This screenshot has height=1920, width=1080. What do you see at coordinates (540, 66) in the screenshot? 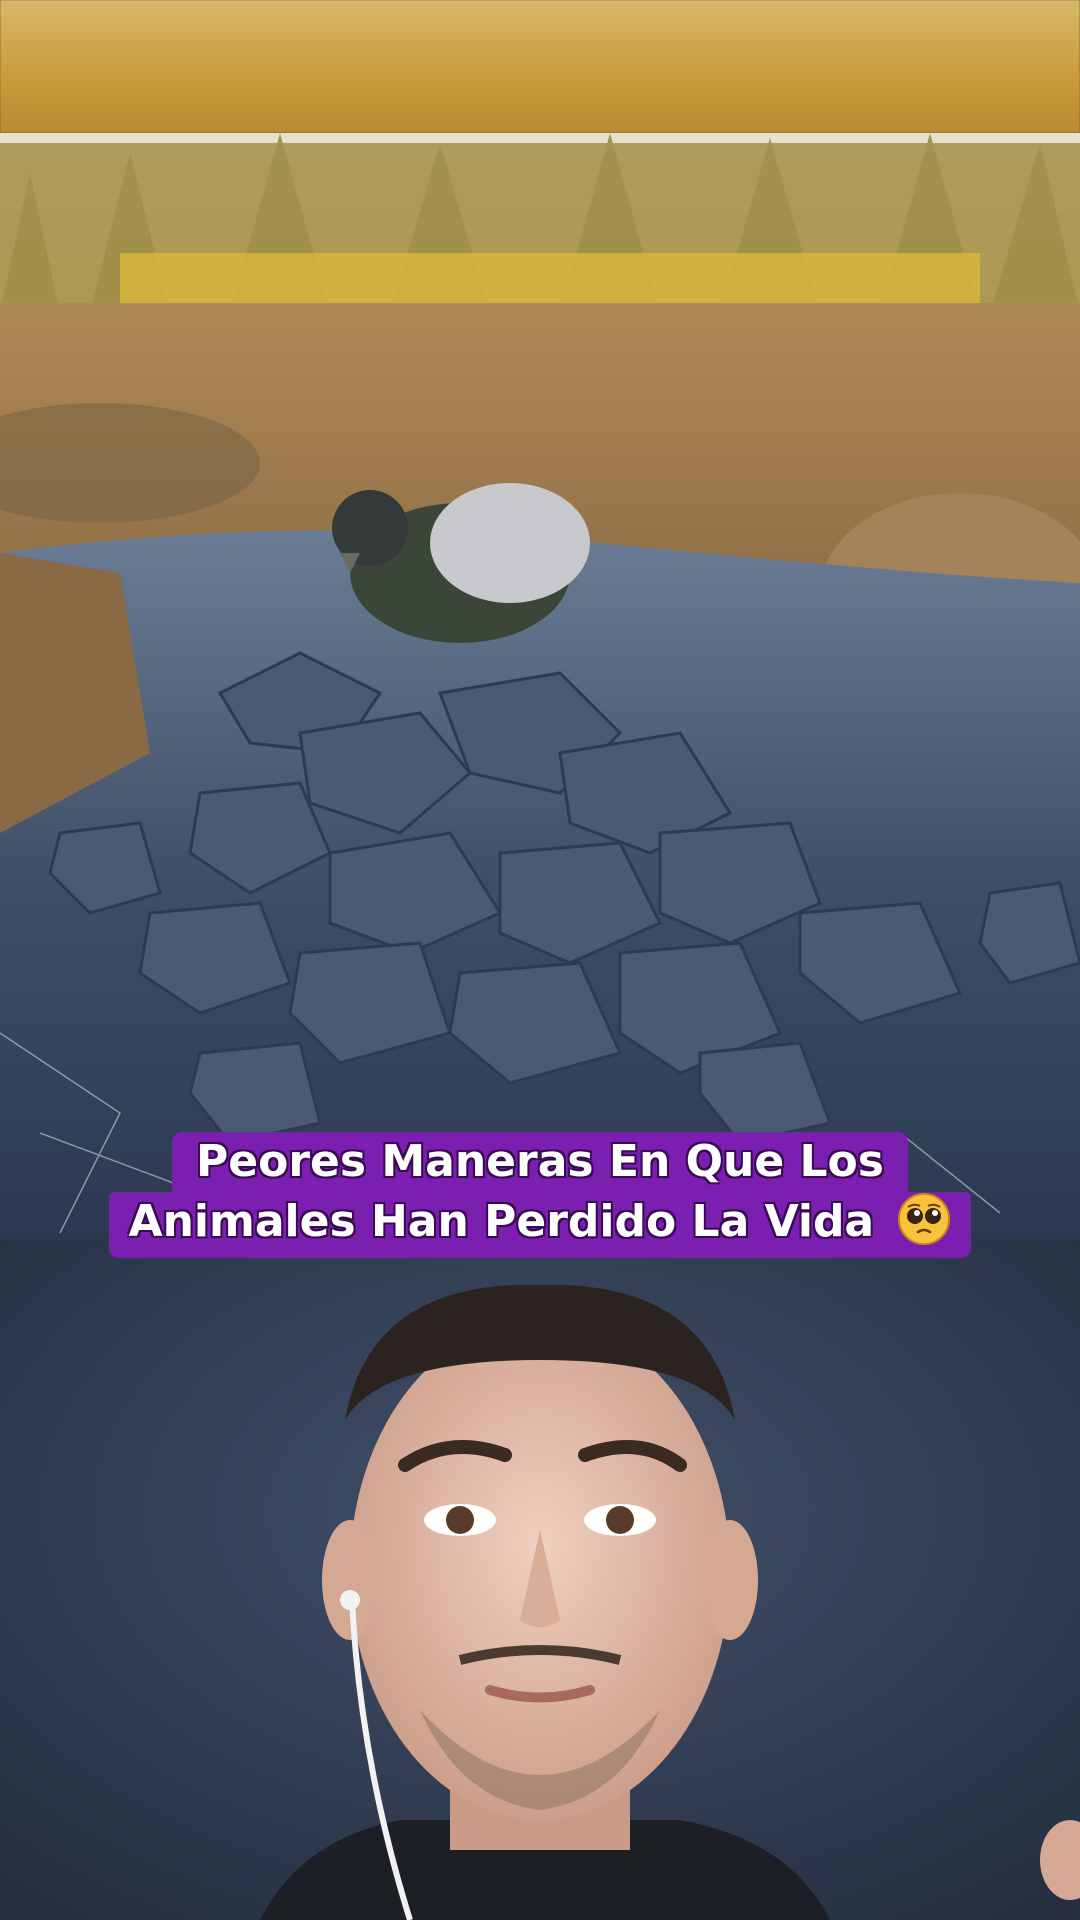
I see `blurred-top-band` at bounding box center [540, 66].